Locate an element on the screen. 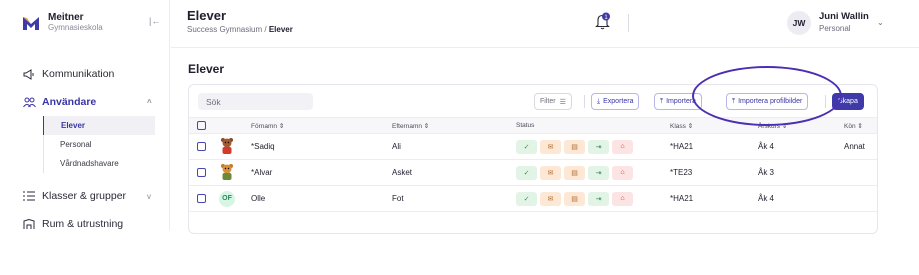  nav-users-label: Användare is located at coordinates (69, 102).